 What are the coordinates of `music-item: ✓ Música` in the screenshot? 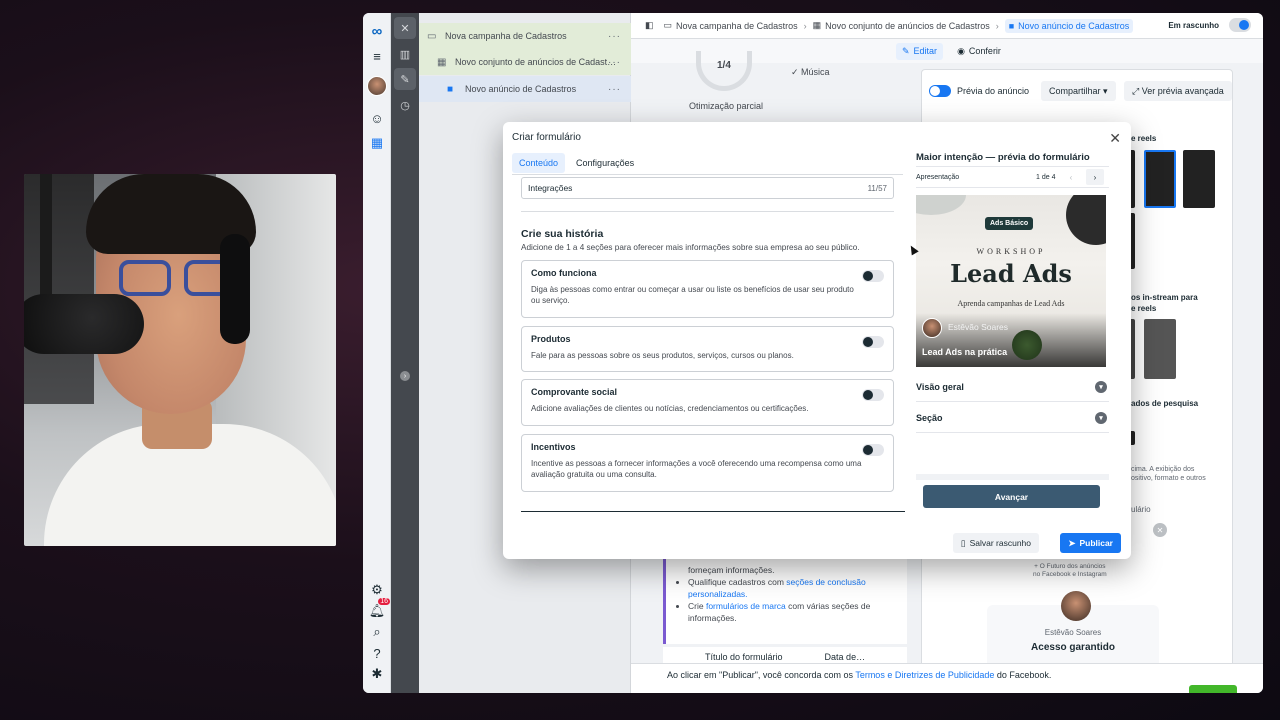 It's located at (810, 72).